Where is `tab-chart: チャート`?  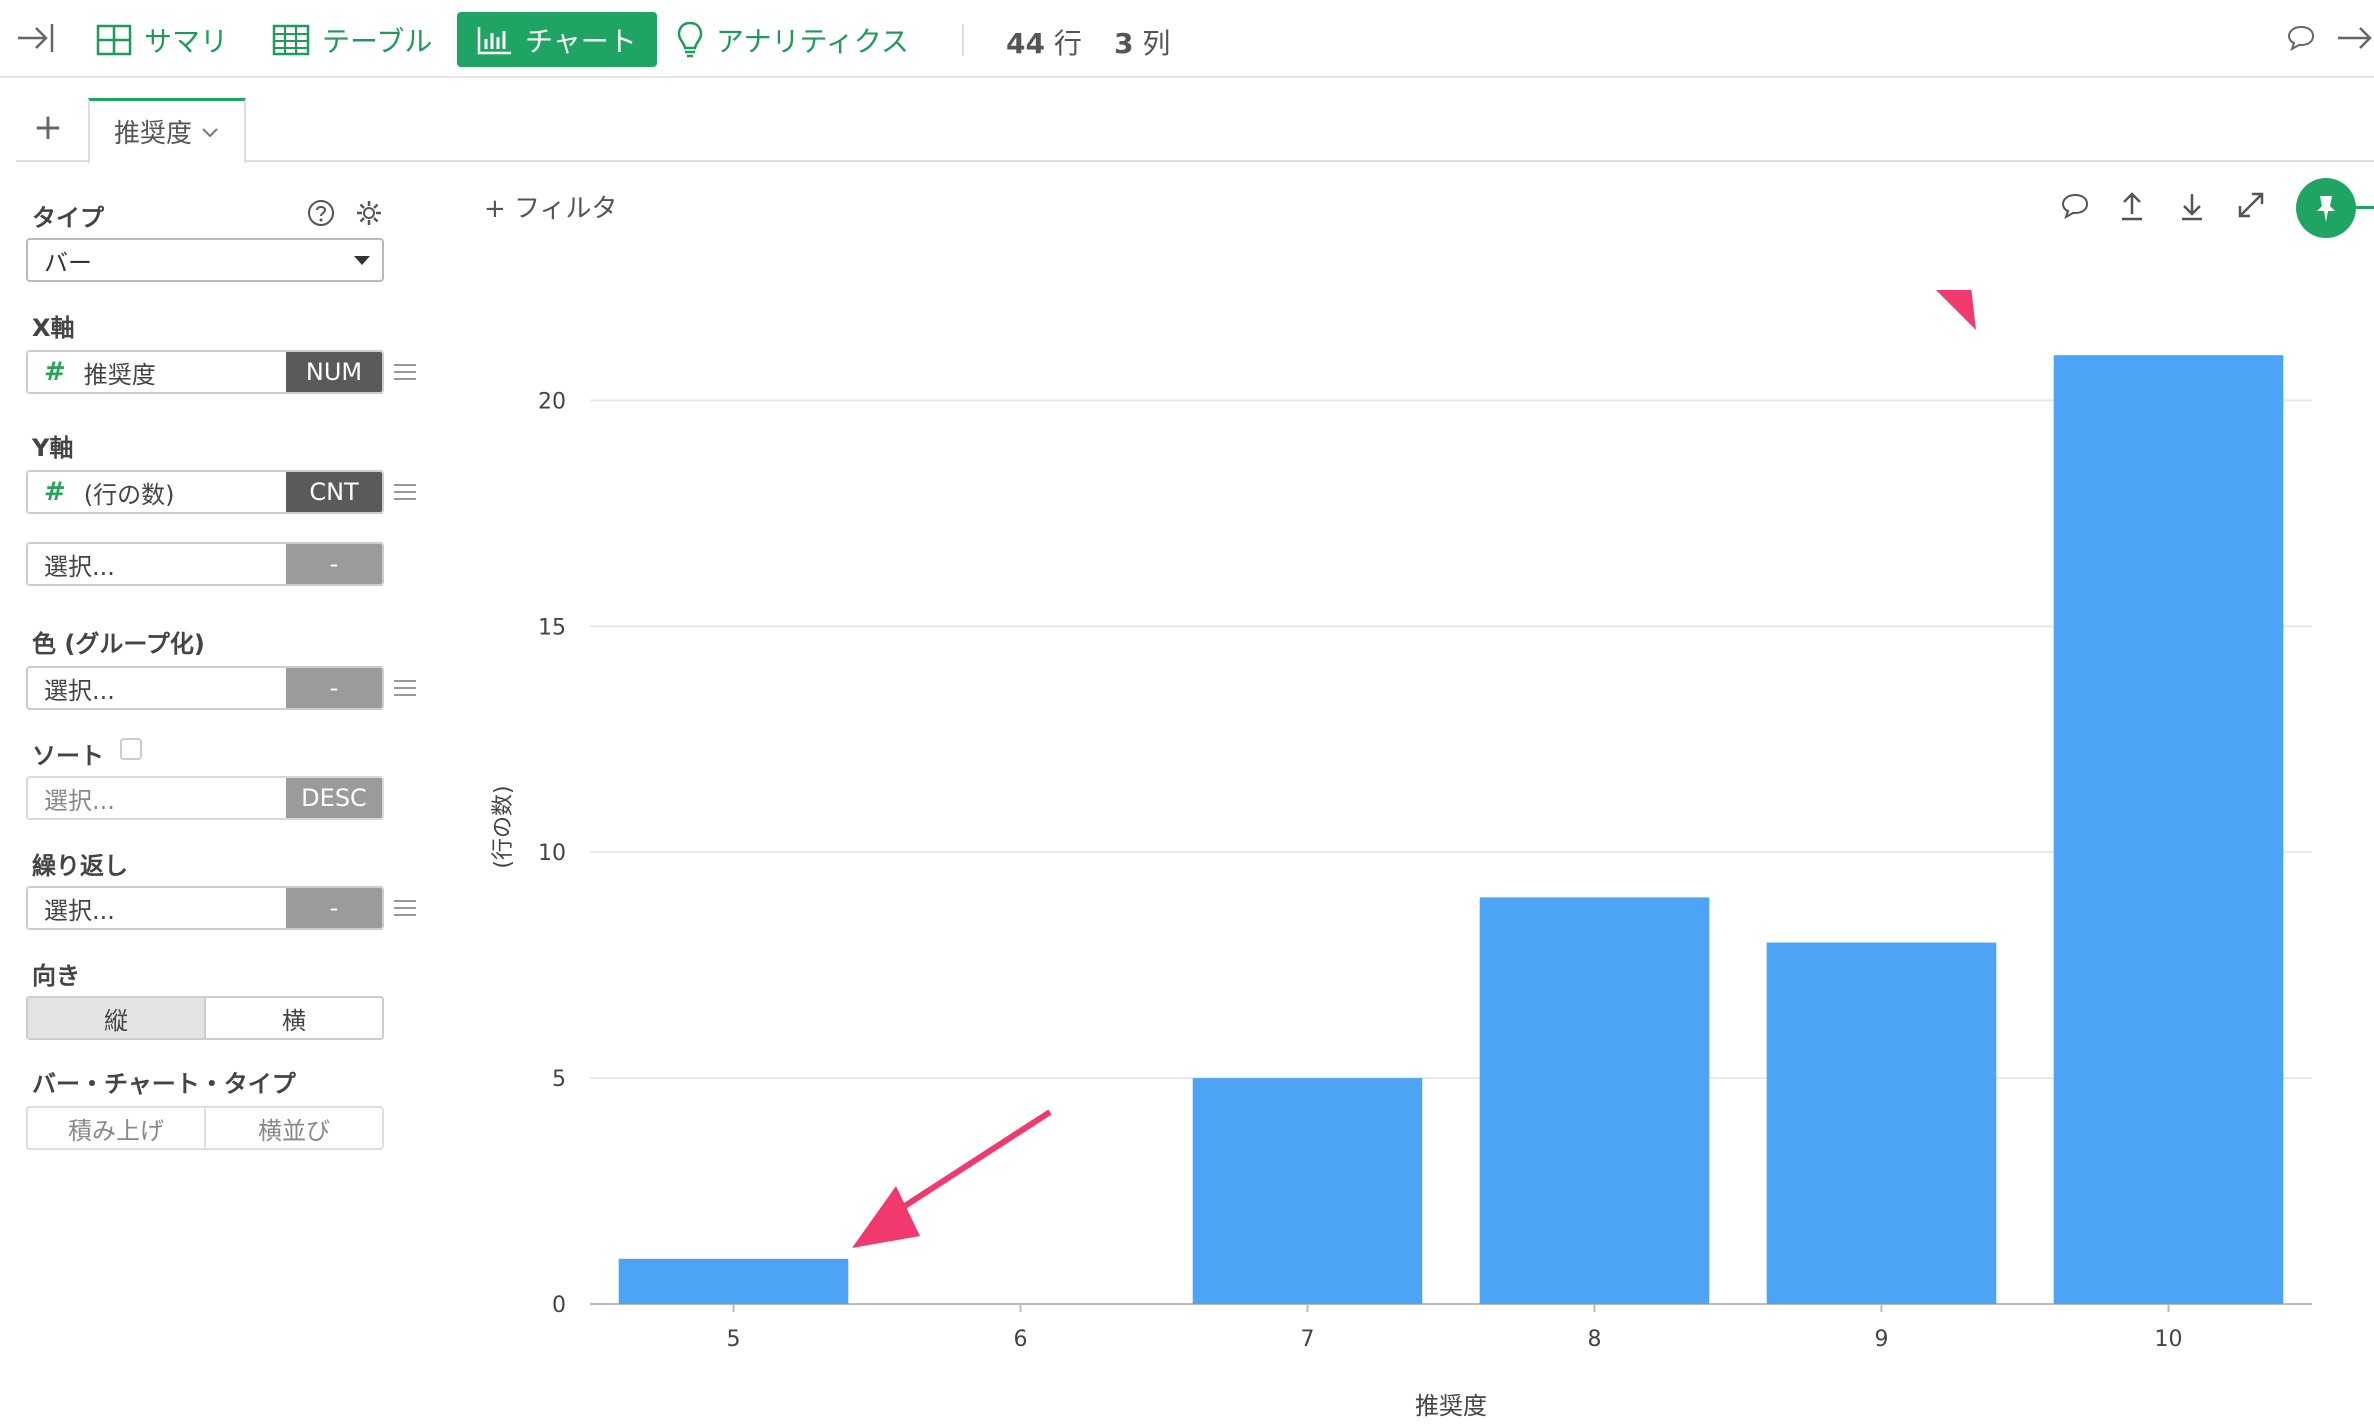 tab-chart: チャート is located at coordinates (557, 39).